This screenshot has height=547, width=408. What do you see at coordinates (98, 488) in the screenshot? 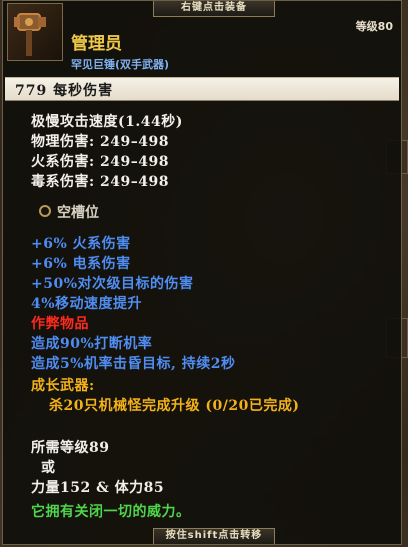
I see `required-attributes: 力量152 & 体力85` at bounding box center [98, 488].